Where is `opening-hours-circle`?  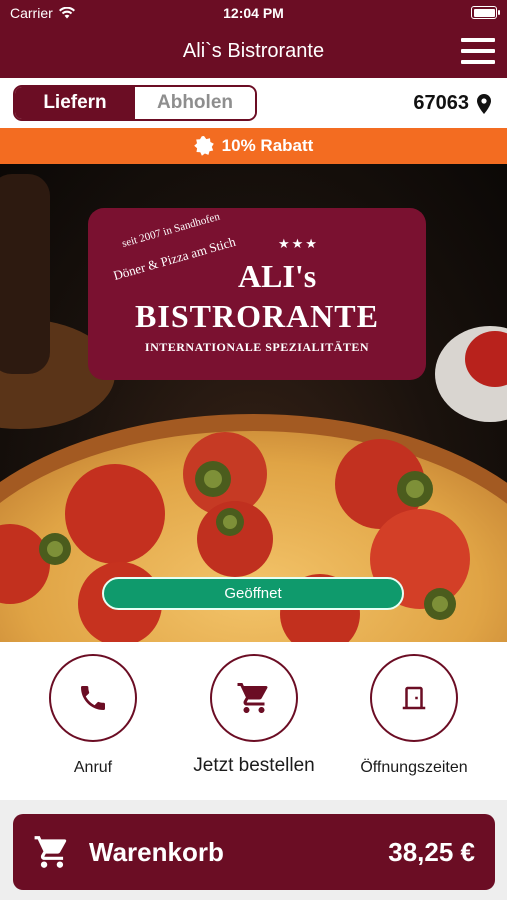
opening-hours-circle is located at coordinates (414, 698).